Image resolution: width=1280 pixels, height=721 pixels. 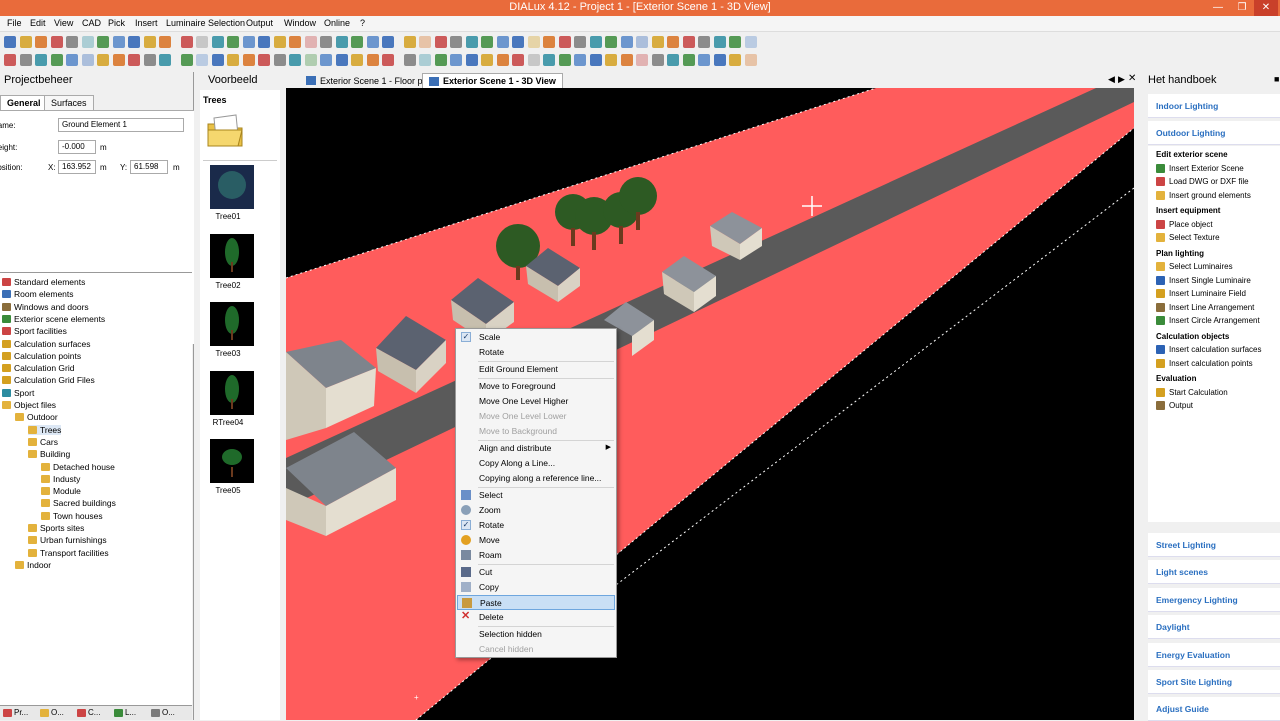 I want to click on menu-luminaire-selection: Luminaire Selection, so click(x=205, y=23).